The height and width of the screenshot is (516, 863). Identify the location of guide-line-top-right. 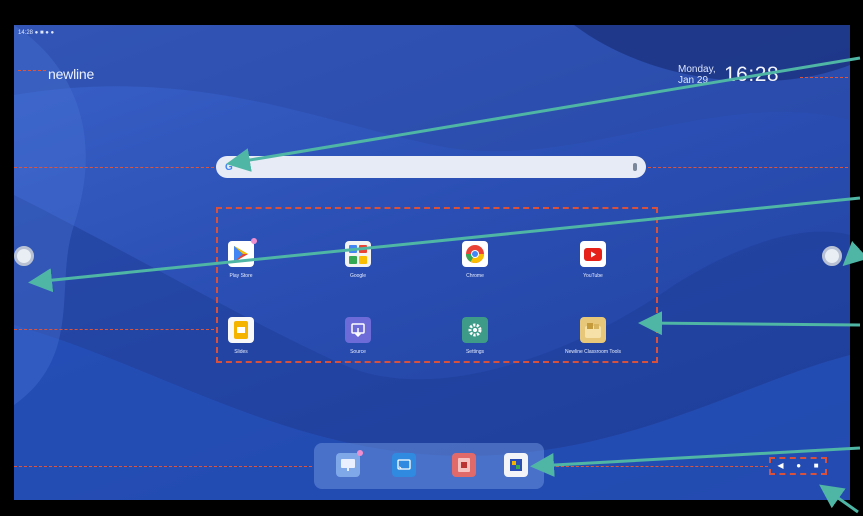
(824, 77).